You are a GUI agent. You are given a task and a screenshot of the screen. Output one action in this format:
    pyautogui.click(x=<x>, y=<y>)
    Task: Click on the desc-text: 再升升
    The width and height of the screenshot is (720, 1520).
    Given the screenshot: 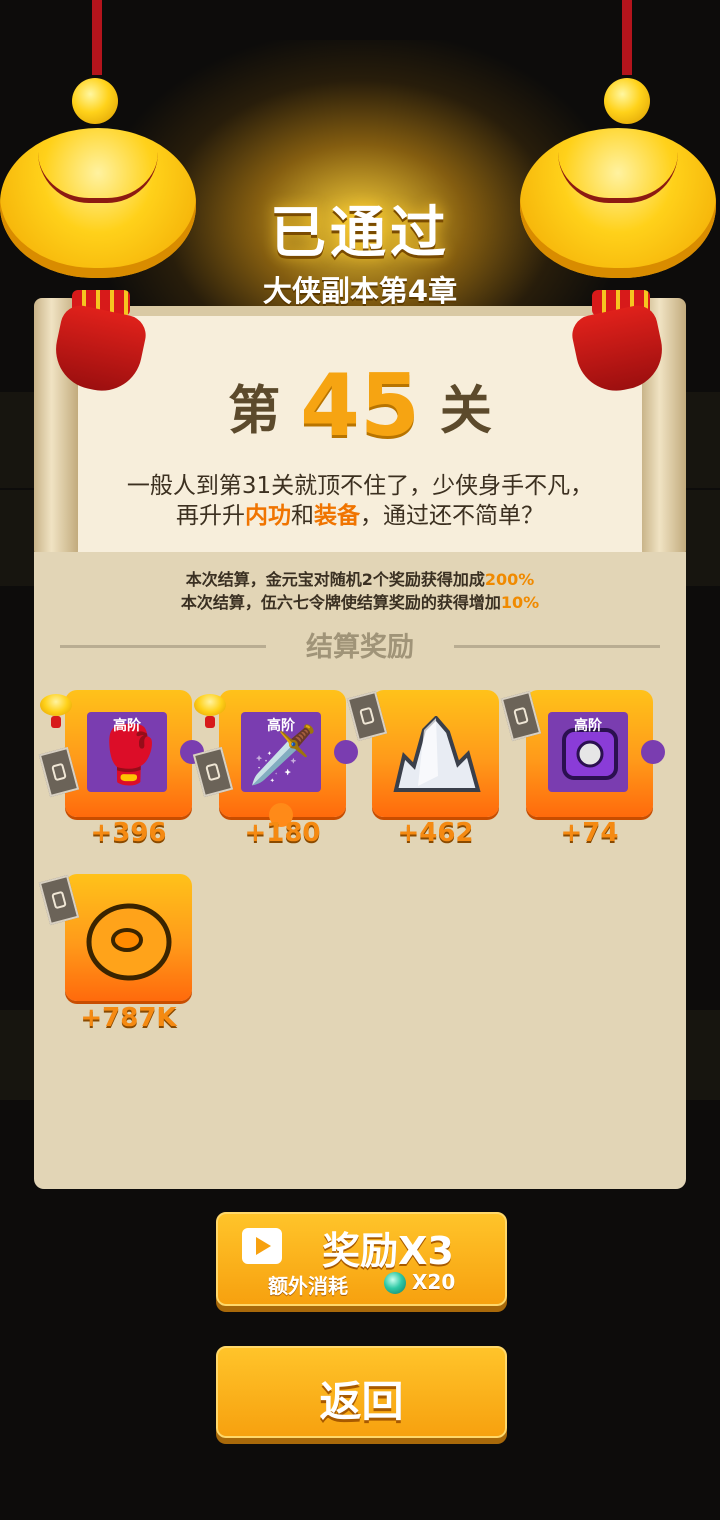 What is the action you would take?
    pyautogui.click(x=210, y=516)
    